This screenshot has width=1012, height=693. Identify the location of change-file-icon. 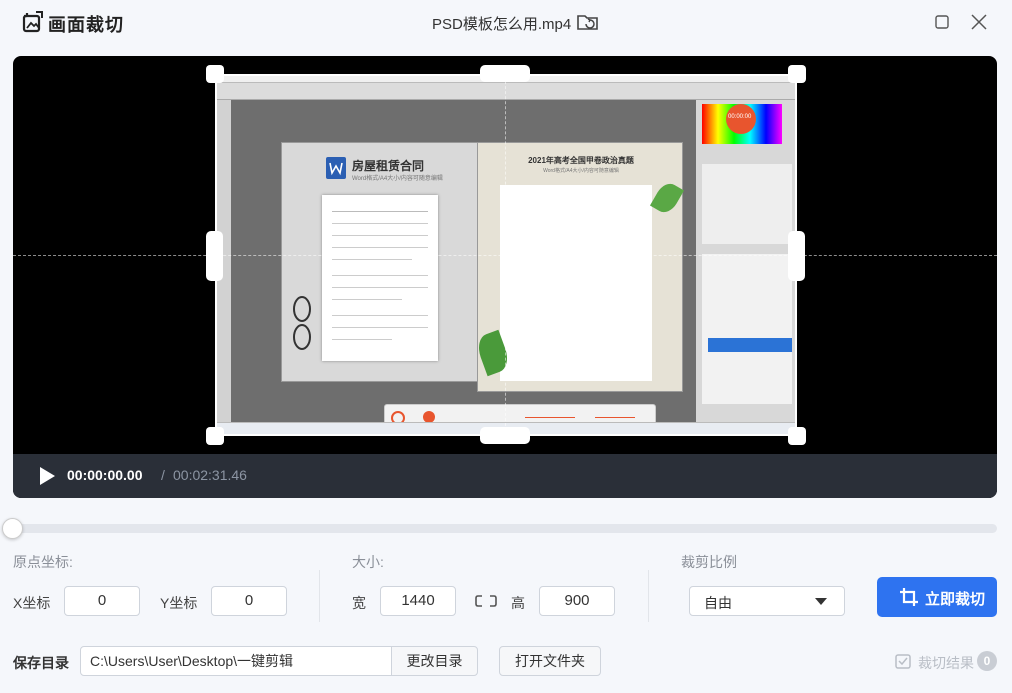
(588, 22).